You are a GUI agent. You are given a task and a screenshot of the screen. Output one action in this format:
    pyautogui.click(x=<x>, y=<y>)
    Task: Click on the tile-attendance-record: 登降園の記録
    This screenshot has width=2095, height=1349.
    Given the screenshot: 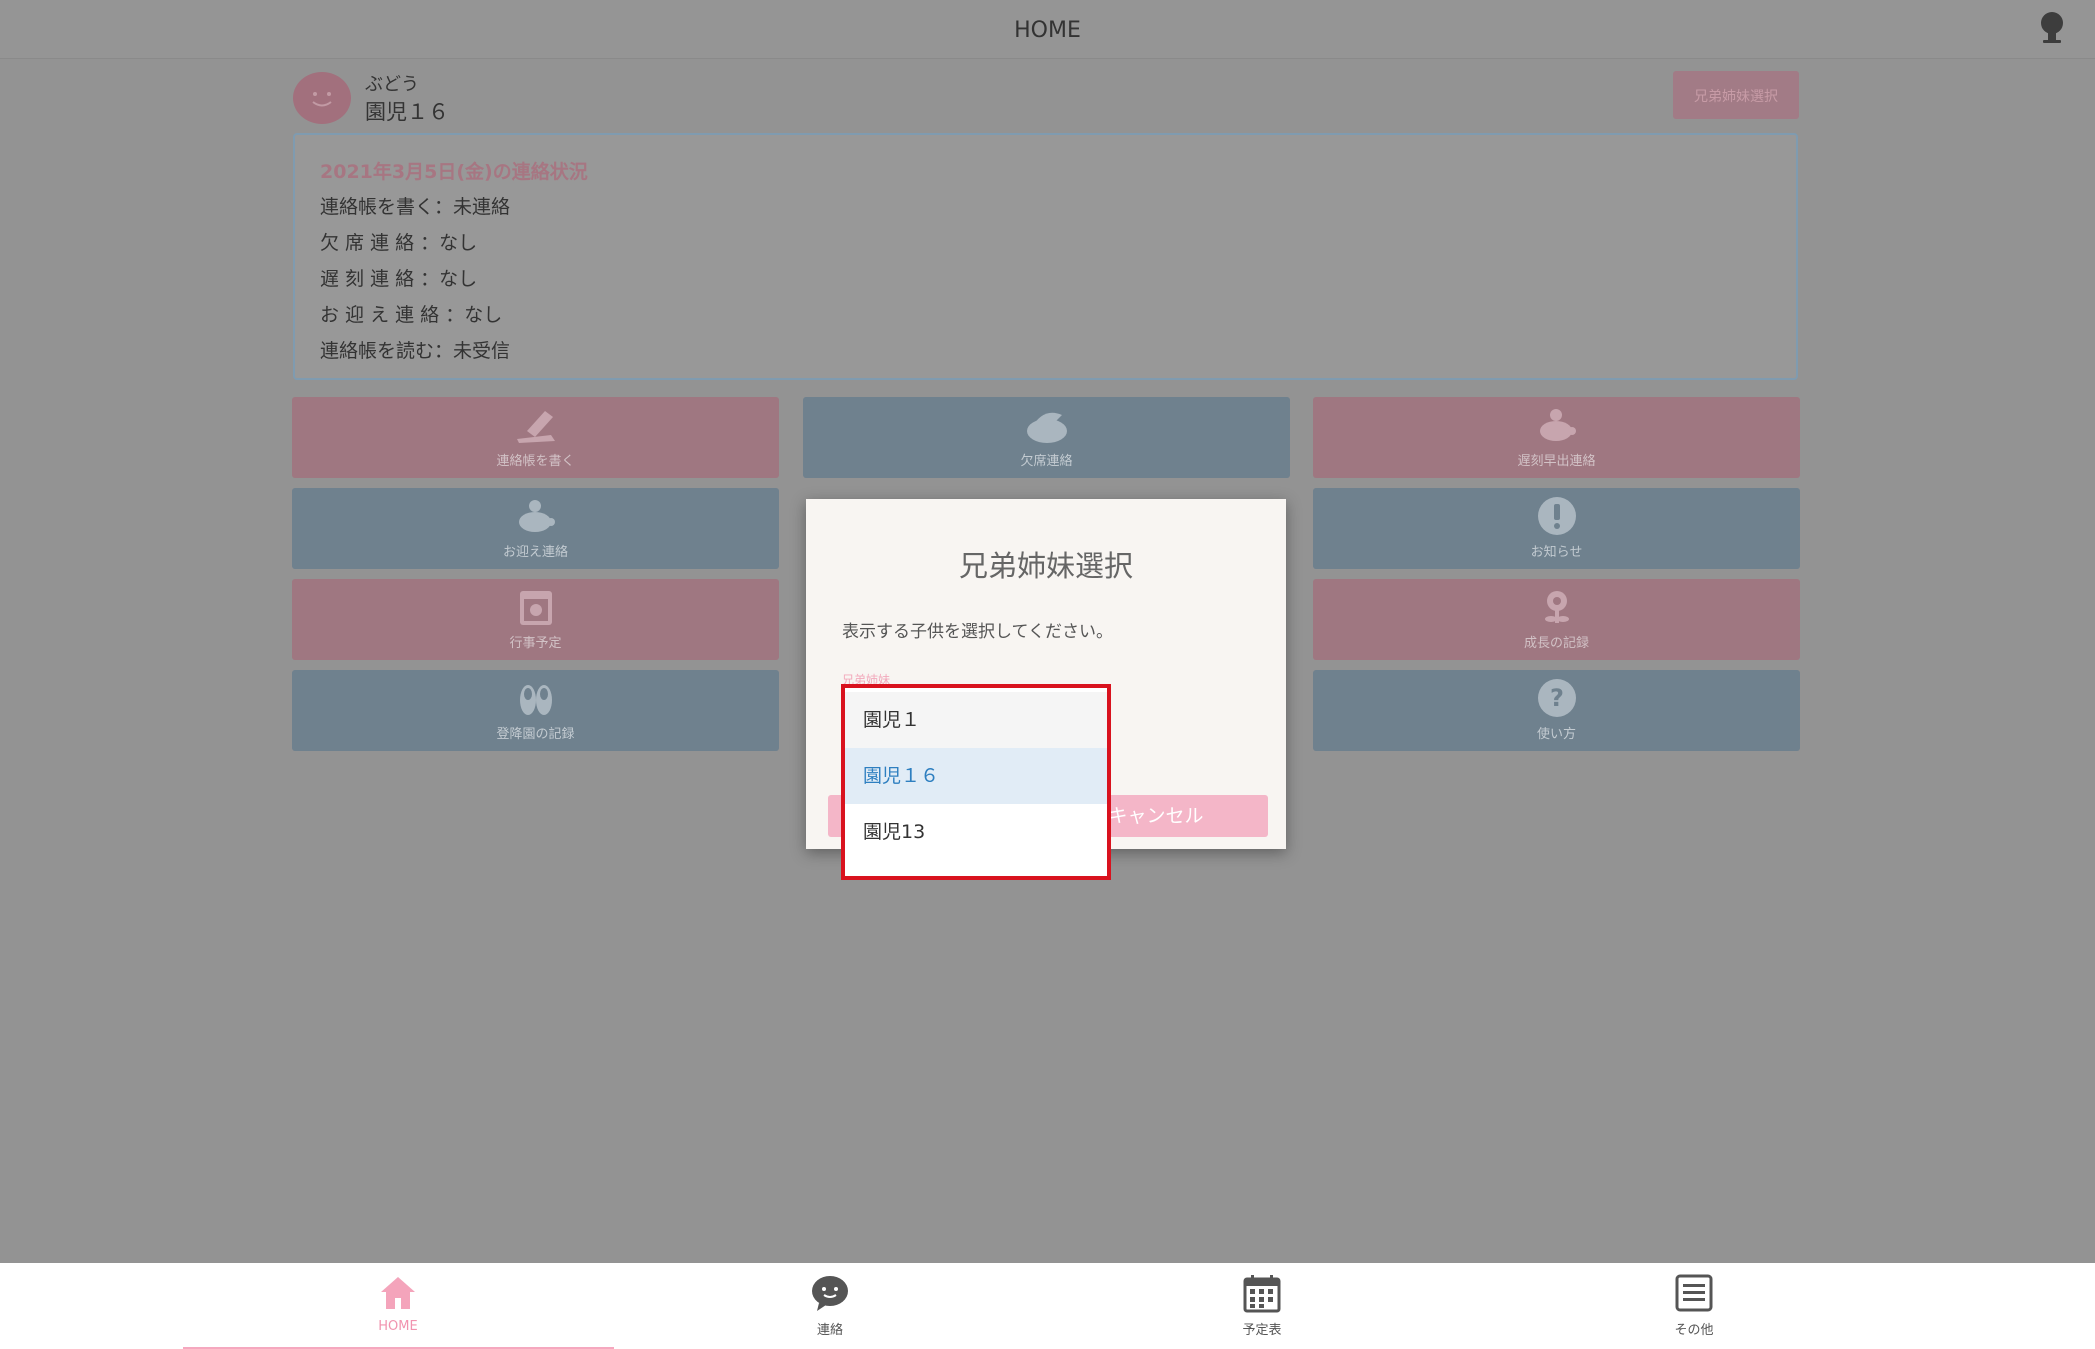 What is the action you would take?
    pyautogui.click(x=535, y=710)
    